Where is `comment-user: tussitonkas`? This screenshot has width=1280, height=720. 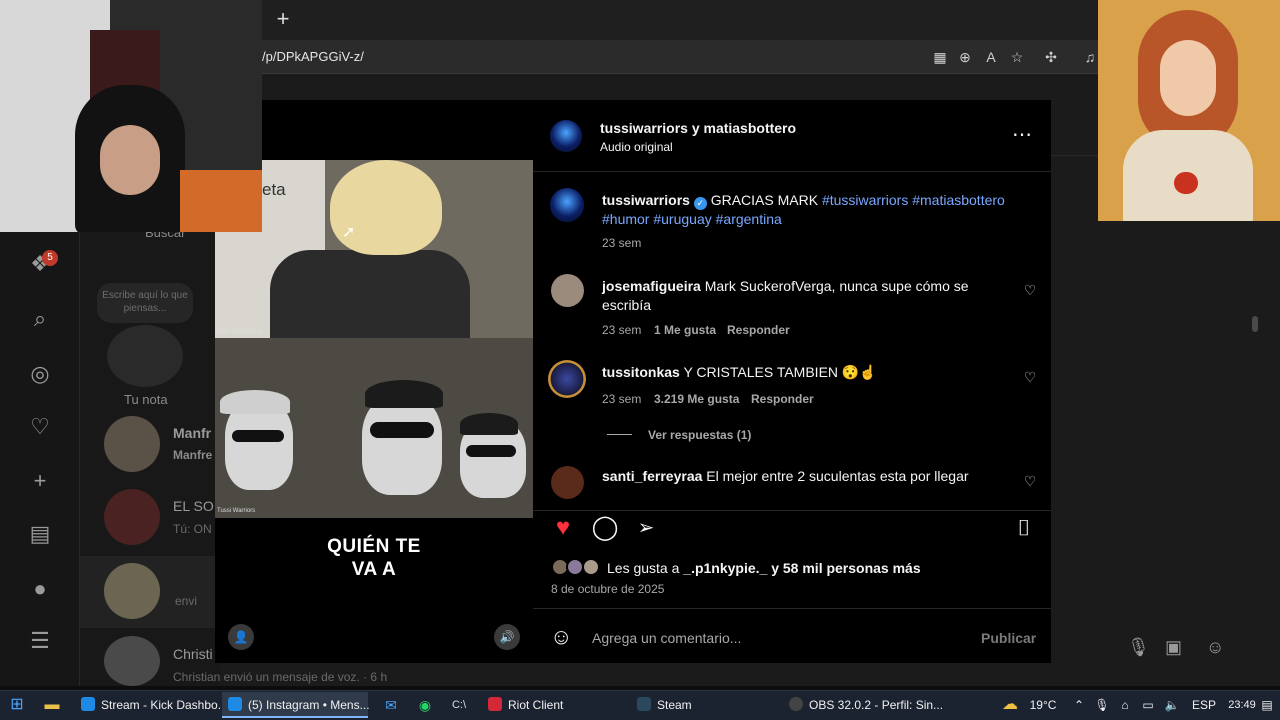 comment-user: tussitonkas is located at coordinates (641, 372).